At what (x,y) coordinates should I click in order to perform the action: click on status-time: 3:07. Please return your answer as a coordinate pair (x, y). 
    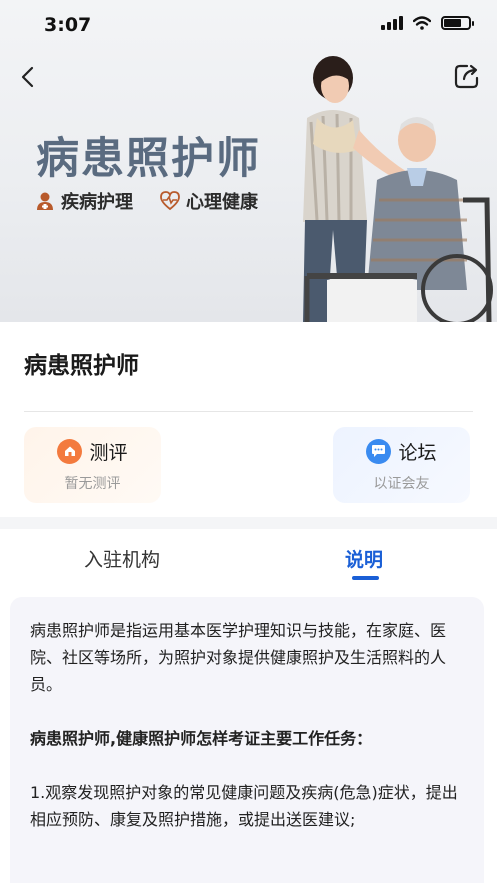
    Looking at the image, I should click on (68, 25).